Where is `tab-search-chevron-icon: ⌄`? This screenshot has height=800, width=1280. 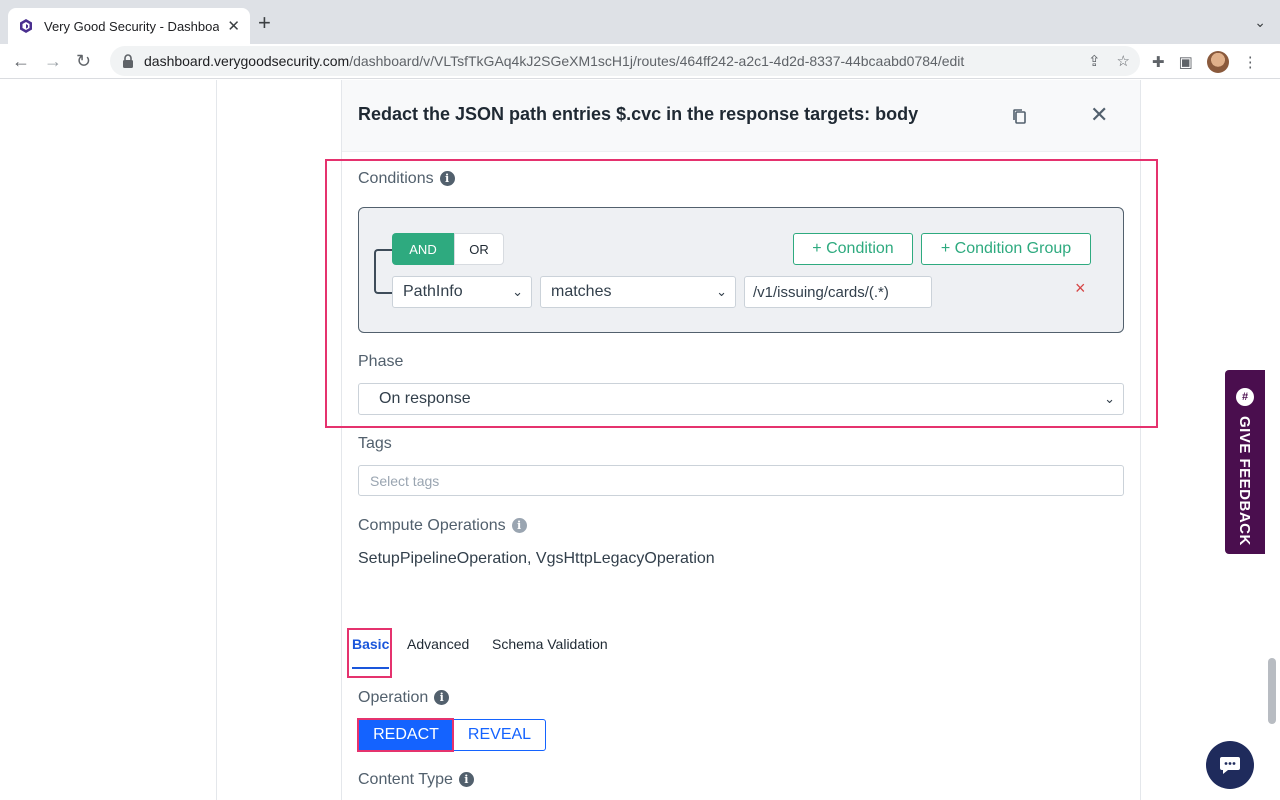 tab-search-chevron-icon: ⌄ is located at coordinates (1260, 22).